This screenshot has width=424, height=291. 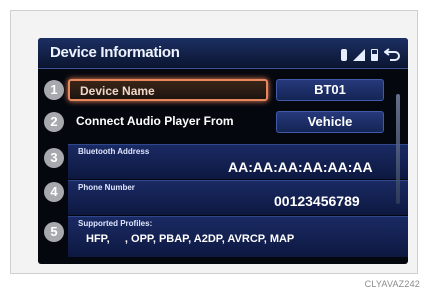 I want to click on status-icons, so click(x=370, y=53).